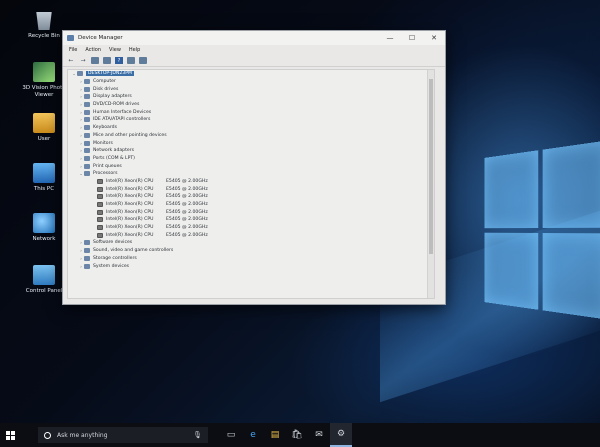 The height and width of the screenshot is (447, 600). What do you see at coordinates (130, 135) in the screenshot?
I see `tree-item-label: Mice and other pointing devices` at bounding box center [130, 135].